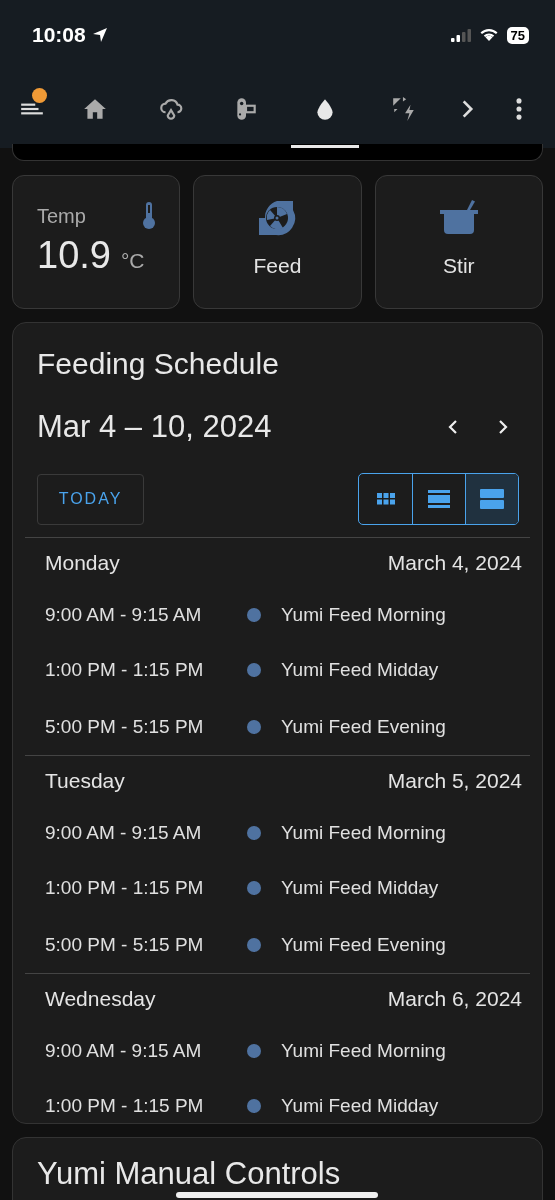  What do you see at coordinates (454, 780) in the screenshot?
I see `day-date: March 5, 2024` at bounding box center [454, 780].